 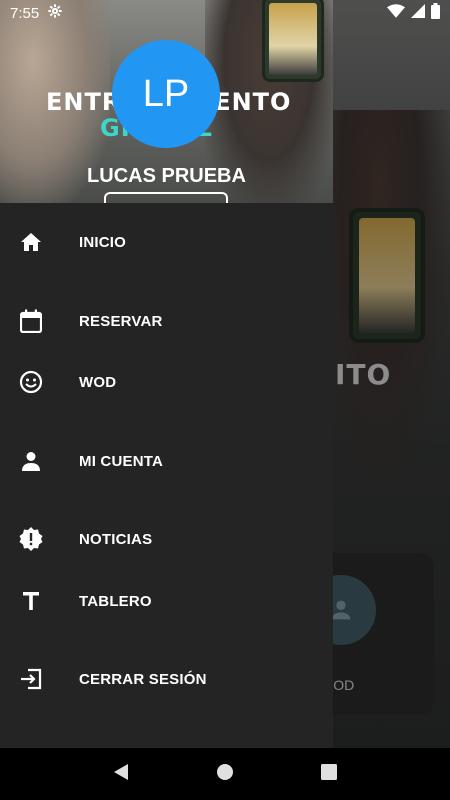 What do you see at coordinates (31, 382) in the screenshot?
I see `smiley-icon` at bounding box center [31, 382].